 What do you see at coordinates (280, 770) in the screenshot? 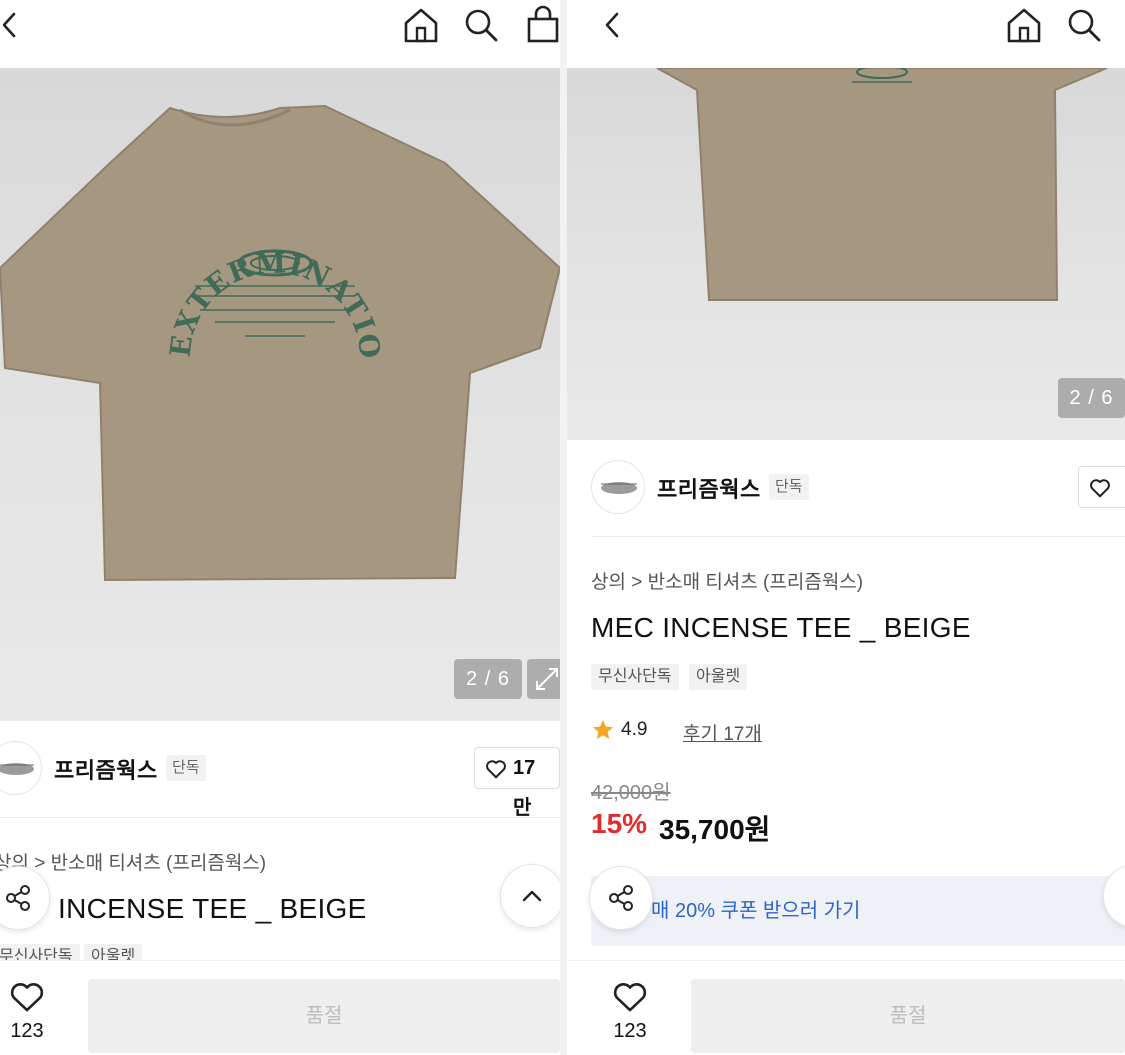
I see `brand-row: 프리즘웍스 단독 17만` at bounding box center [280, 770].